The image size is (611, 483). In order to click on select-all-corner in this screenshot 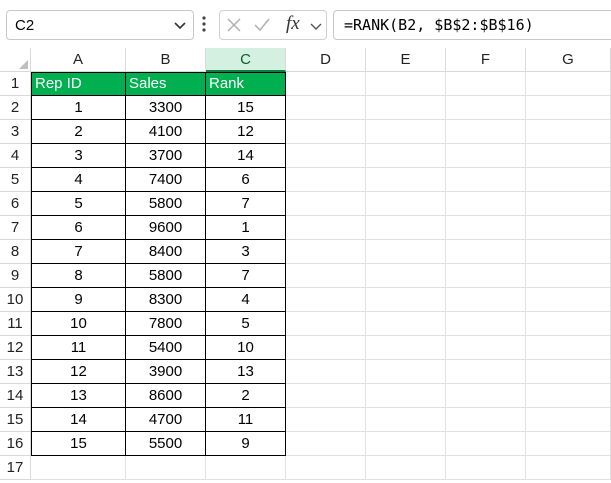, I will do `click(15, 60)`.